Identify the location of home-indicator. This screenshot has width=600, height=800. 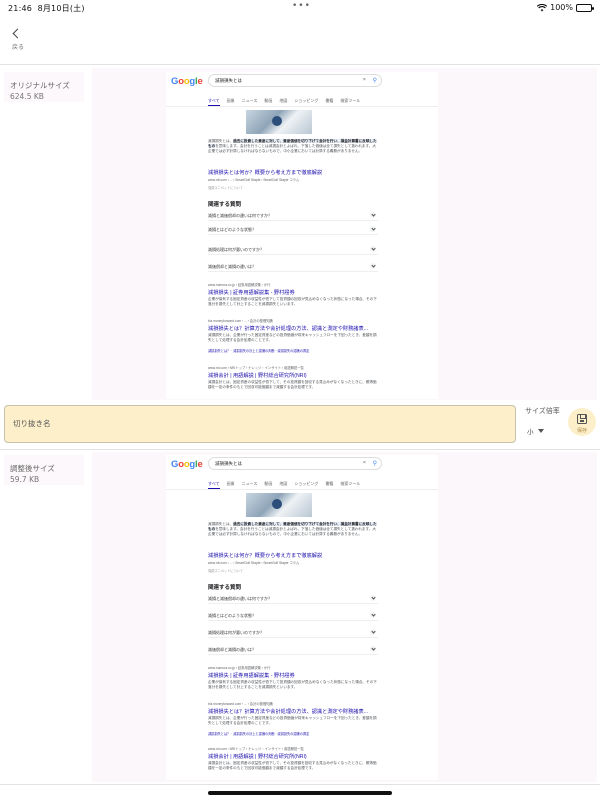
(300, 793).